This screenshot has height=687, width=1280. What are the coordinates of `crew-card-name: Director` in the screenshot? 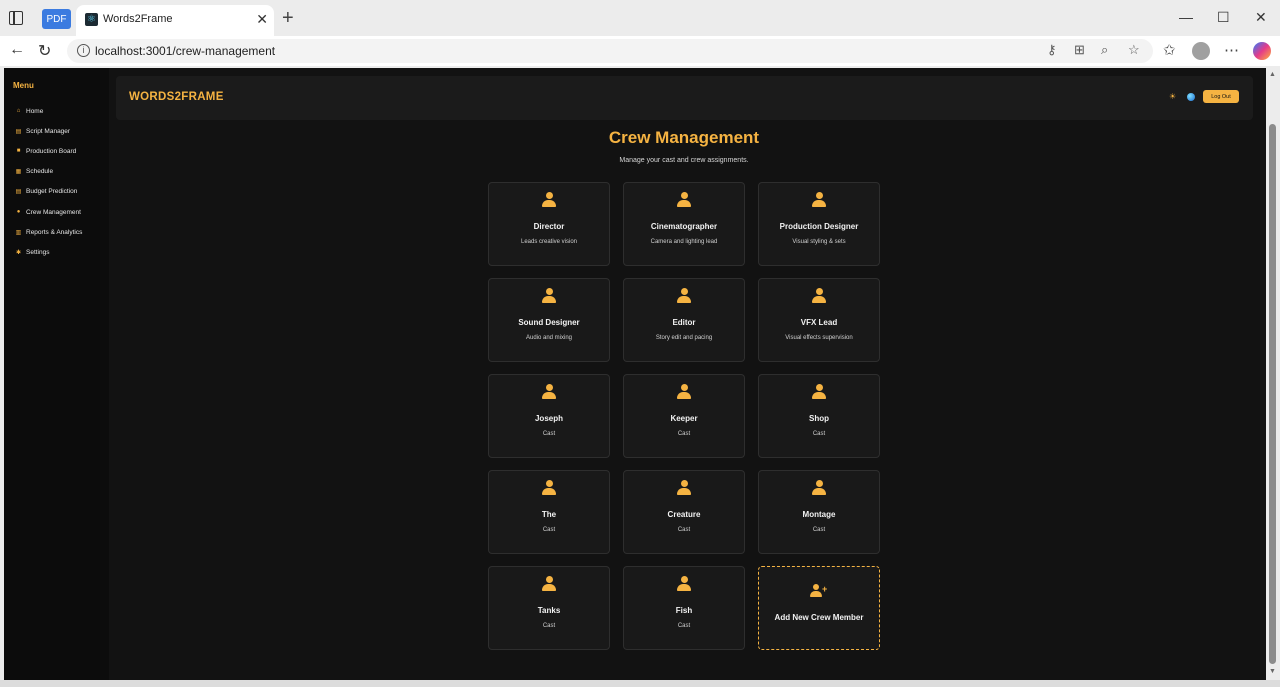 It's located at (549, 226).